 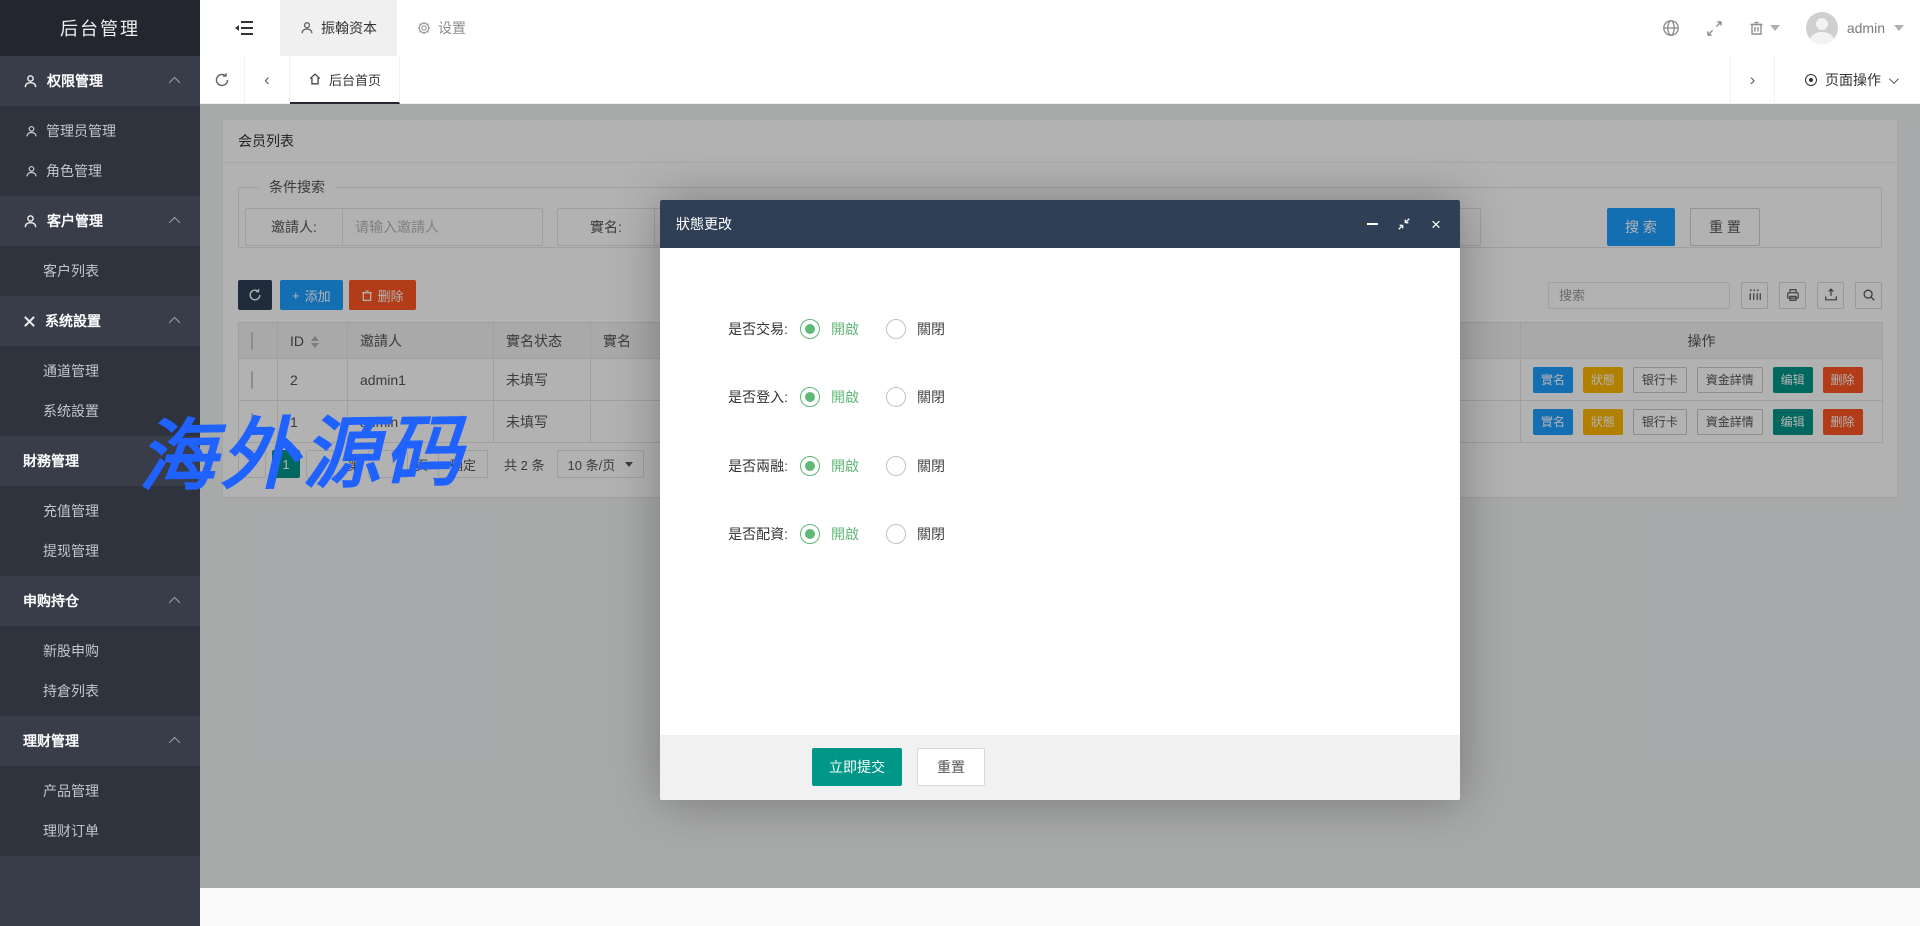 I want to click on tab-company: 振翰资本, so click(x=338, y=28).